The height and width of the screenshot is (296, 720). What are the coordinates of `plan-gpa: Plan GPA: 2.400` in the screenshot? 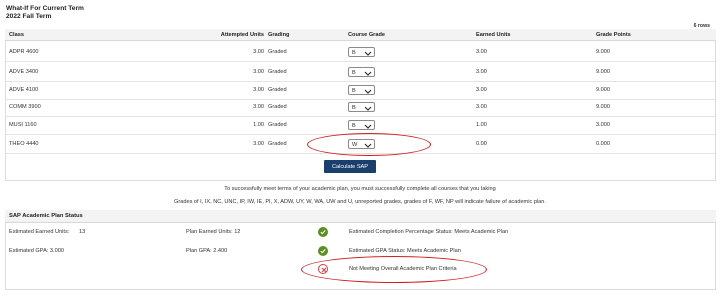 It's located at (207, 251).